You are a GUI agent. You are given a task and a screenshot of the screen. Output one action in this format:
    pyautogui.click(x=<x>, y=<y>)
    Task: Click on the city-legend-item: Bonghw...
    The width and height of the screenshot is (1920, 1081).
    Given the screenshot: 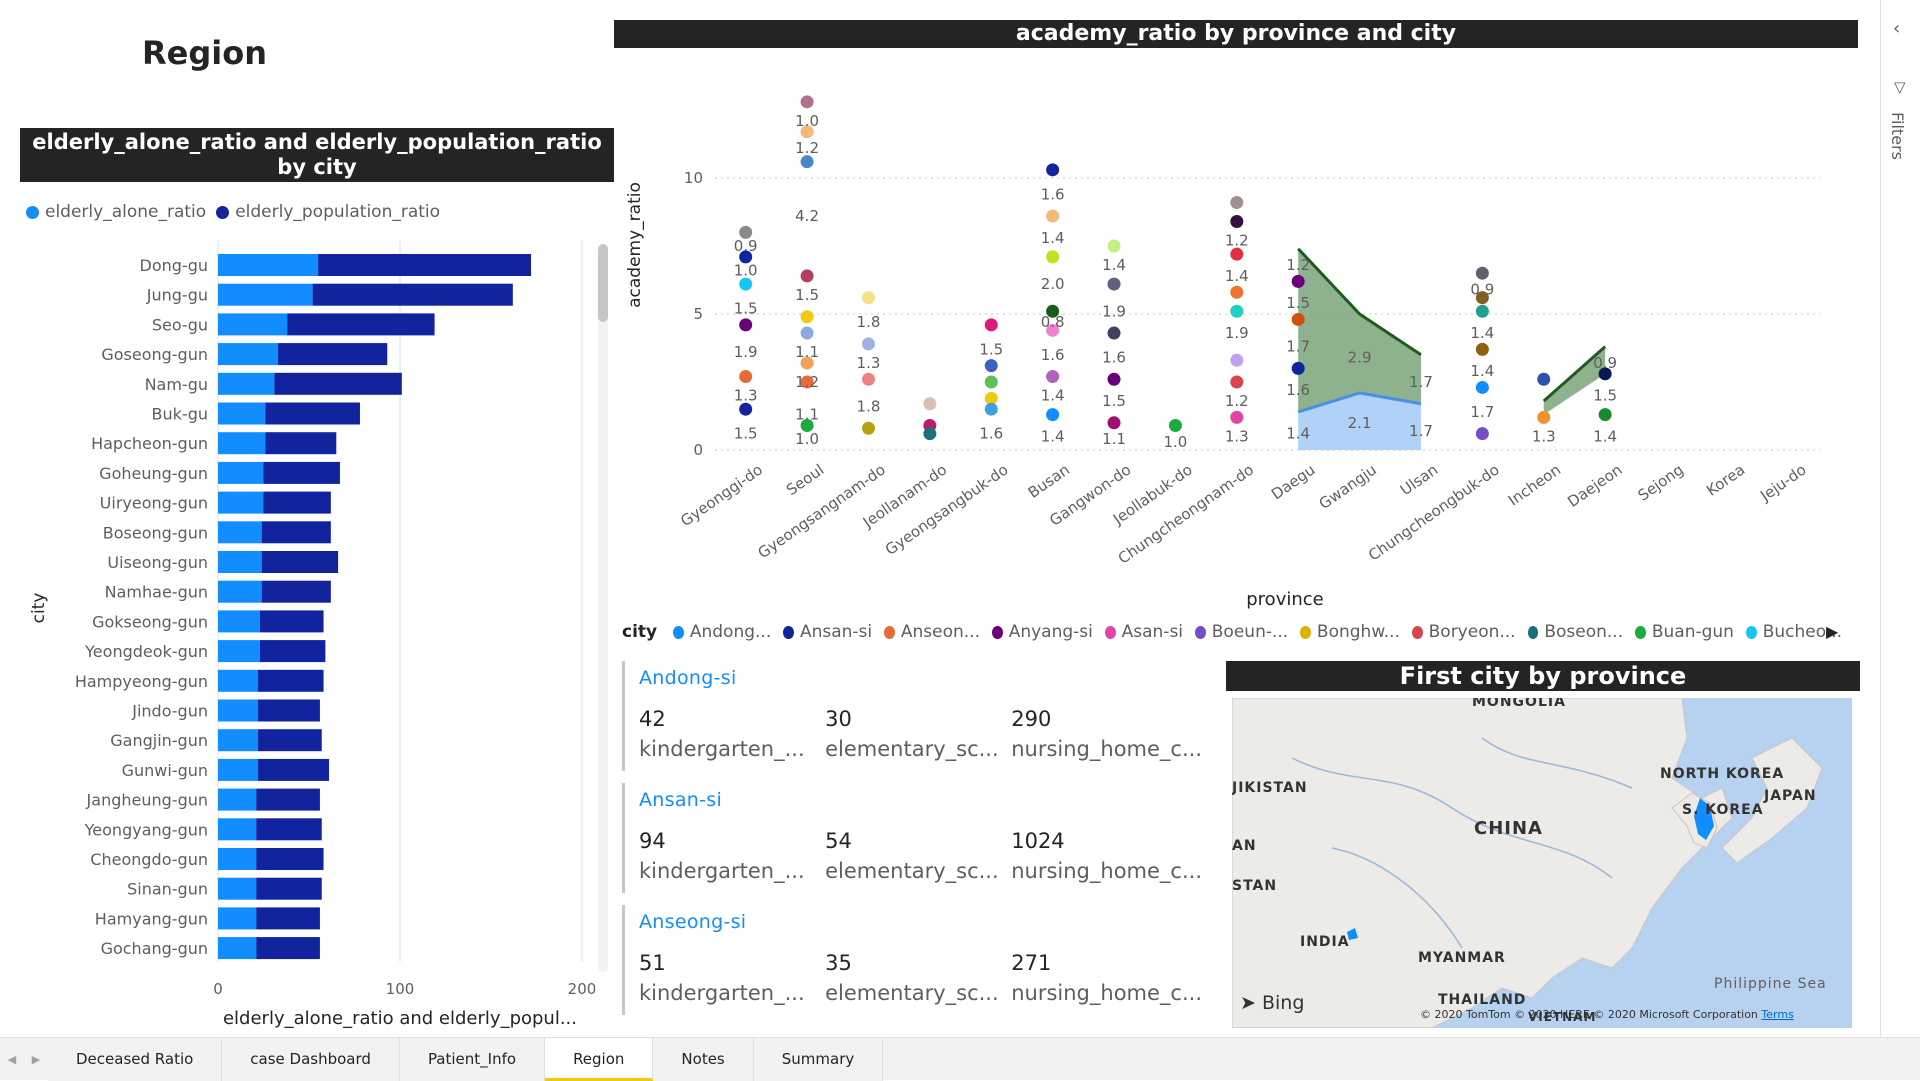 What is the action you would take?
    pyautogui.click(x=1358, y=632)
    